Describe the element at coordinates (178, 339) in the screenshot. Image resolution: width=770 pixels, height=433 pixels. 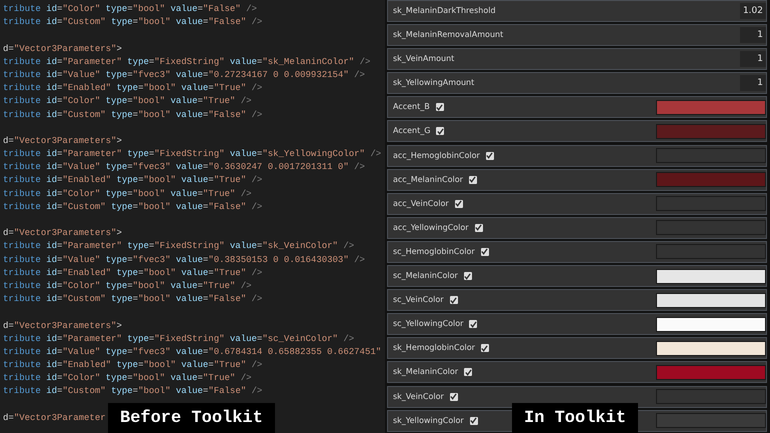
I see `code-line: tribute id="Parameter" type="FixedString" value="sc_VeinColor" />` at that location.